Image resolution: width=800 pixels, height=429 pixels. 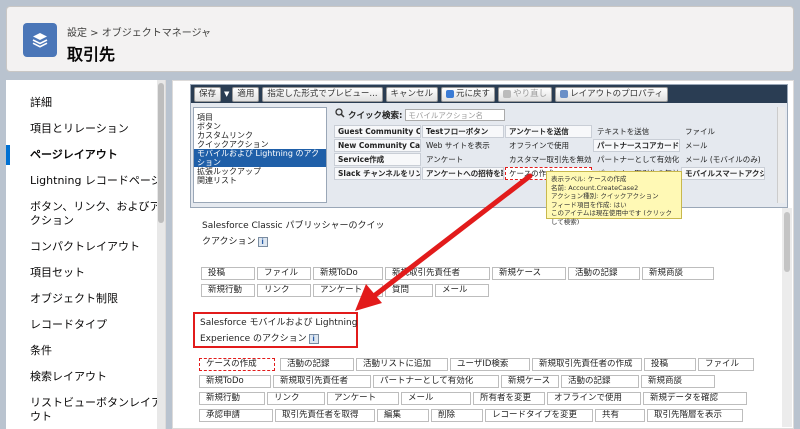 What do you see at coordinates (604, 273) in the screenshot?
I see `publisher-action: 活動の記録` at bounding box center [604, 273].